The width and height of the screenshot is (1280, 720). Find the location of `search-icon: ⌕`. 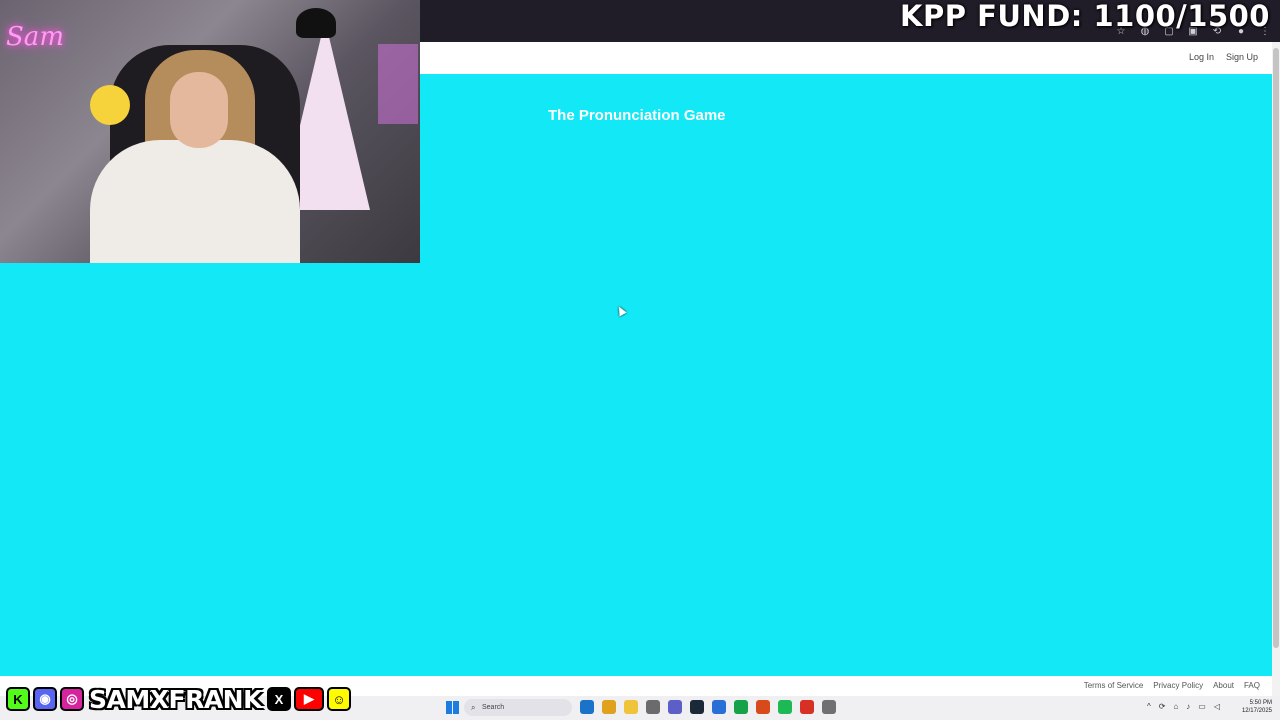

search-icon: ⌕ is located at coordinates (473, 707).